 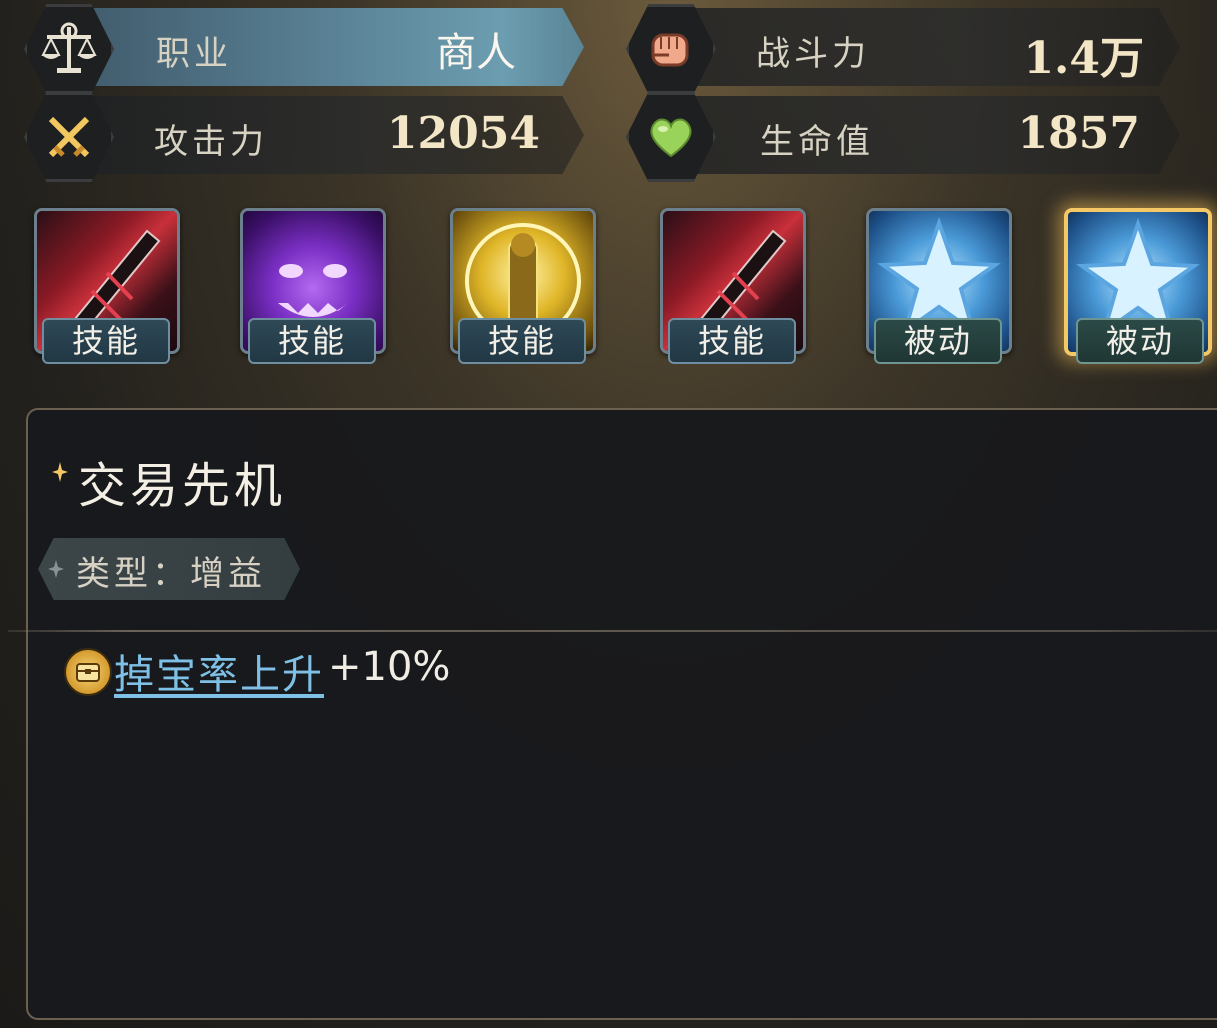 What do you see at coordinates (88, 672) in the screenshot?
I see `treasure-chest-icon` at bounding box center [88, 672].